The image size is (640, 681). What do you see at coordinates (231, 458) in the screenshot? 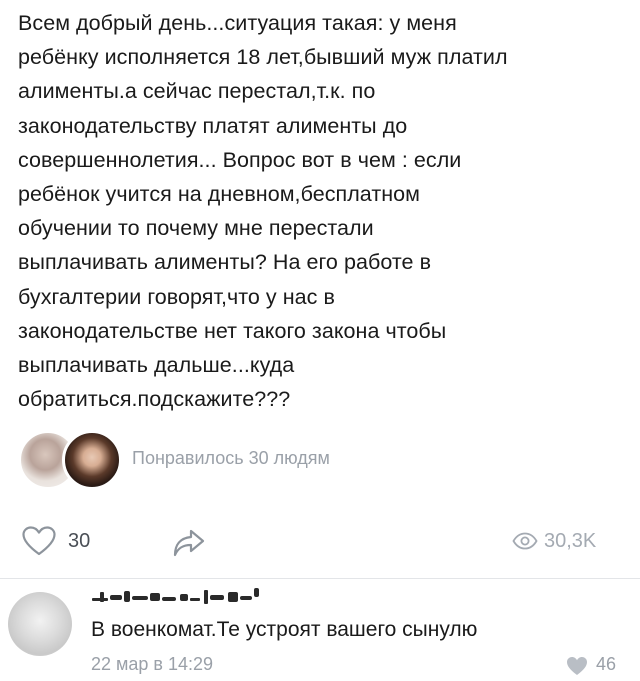
I see `liked-by-text: Понравилось 30 людям` at bounding box center [231, 458].